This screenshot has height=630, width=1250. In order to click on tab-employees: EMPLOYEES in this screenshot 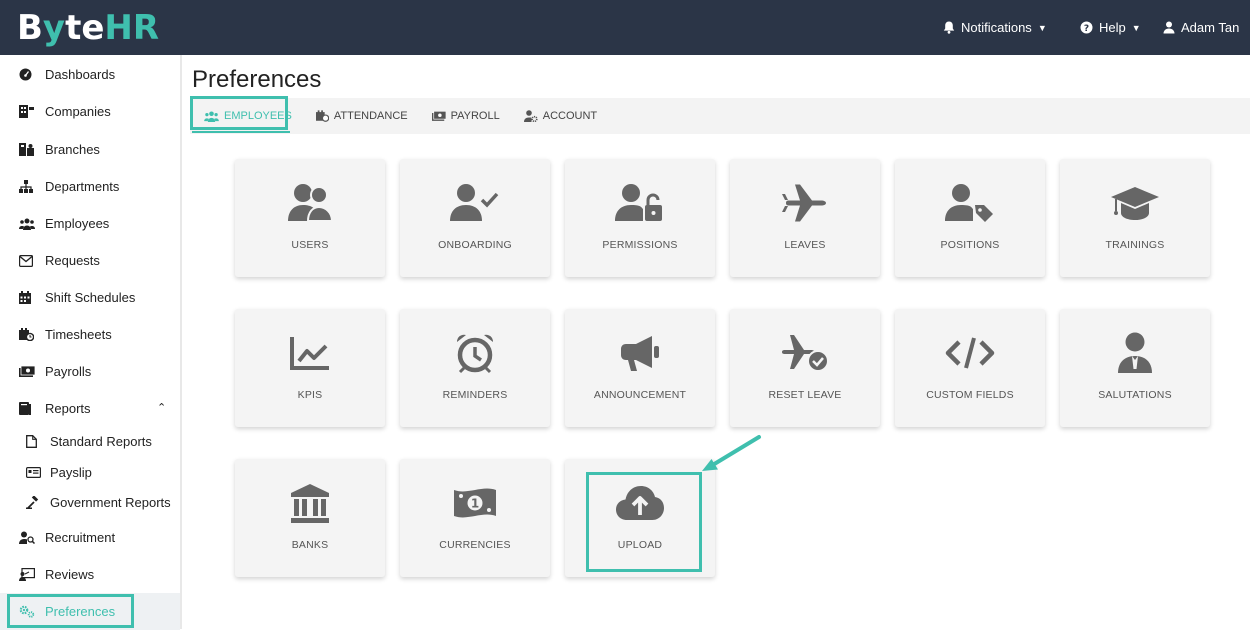, I will do `click(248, 116)`.